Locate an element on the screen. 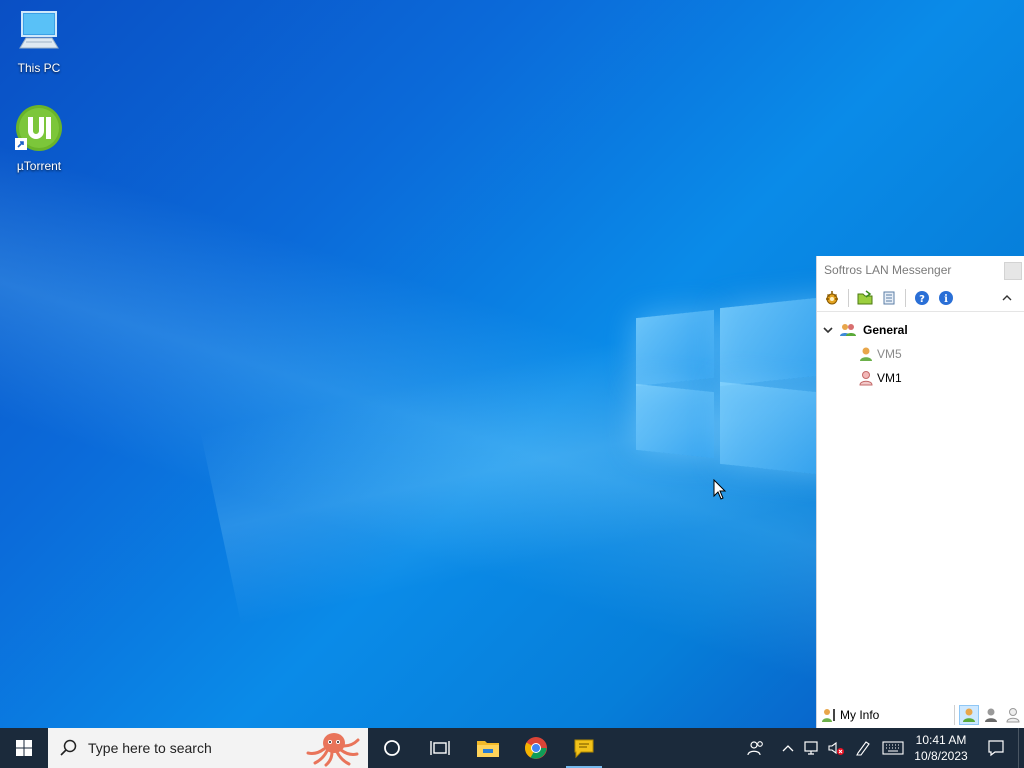 The width and height of the screenshot is (1024, 768). open-folder-icon is located at coordinates (865, 298).